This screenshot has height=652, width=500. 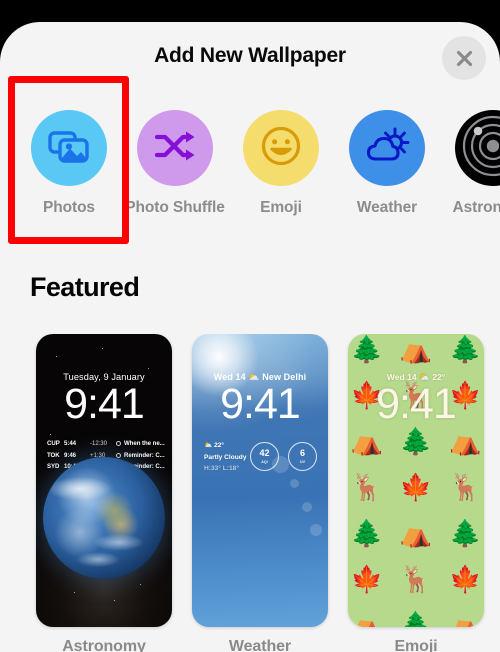 I want to click on card-label-astronomy: Astronomy, so click(x=104, y=645).